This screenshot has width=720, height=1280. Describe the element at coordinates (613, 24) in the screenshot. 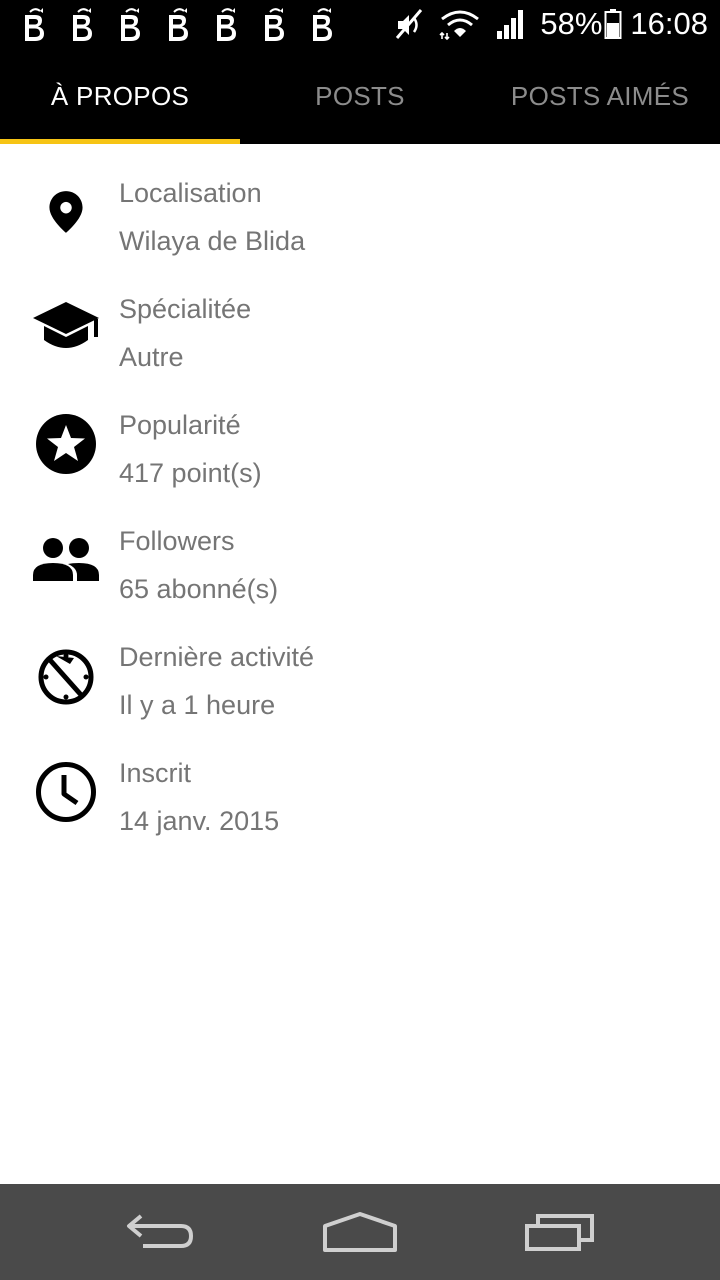

I see `battery-icon` at that location.